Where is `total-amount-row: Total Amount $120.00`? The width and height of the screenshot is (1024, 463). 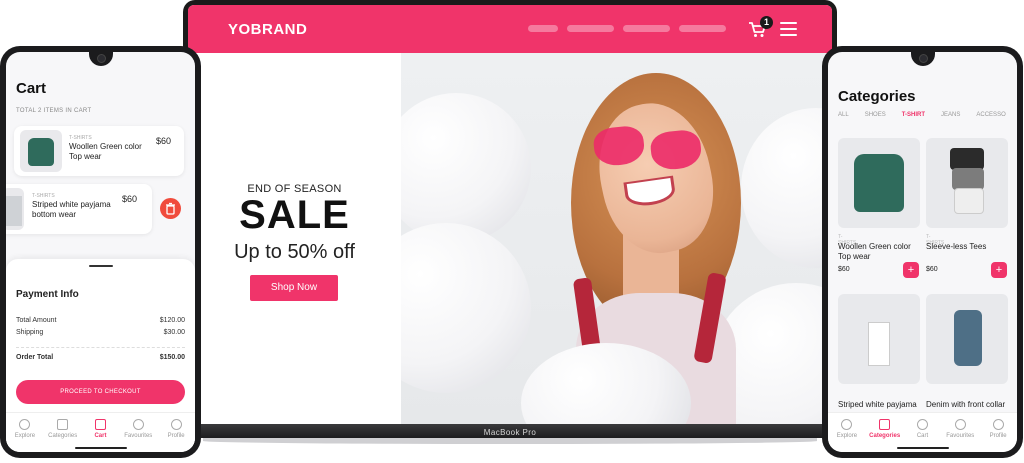 total-amount-row: Total Amount $120.00 is located at coordinates (100, 320).